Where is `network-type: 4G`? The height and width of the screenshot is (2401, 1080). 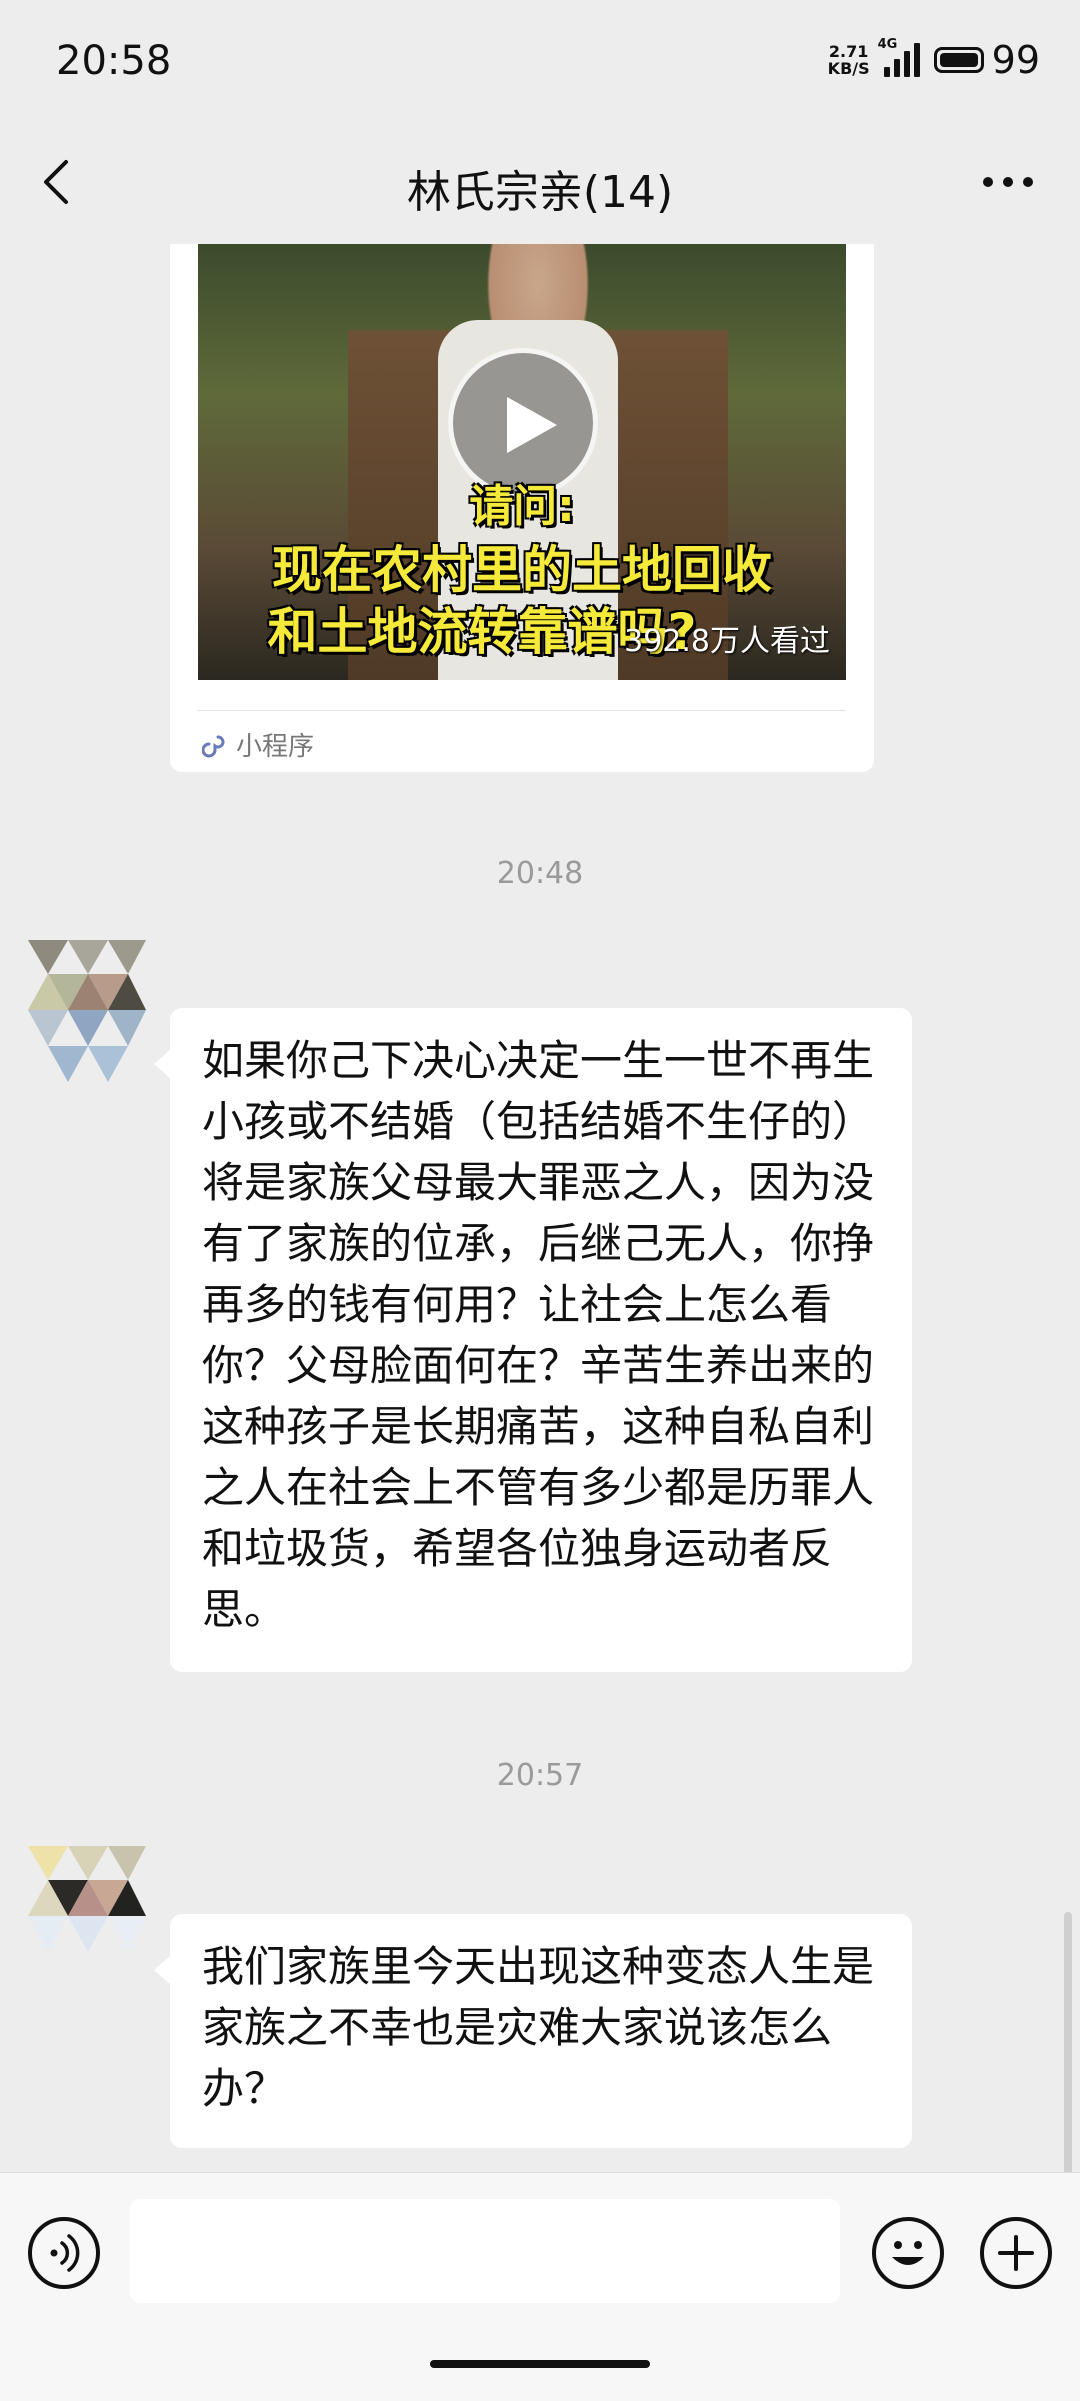
network-type: 4G is located at coordinates (887, 44).